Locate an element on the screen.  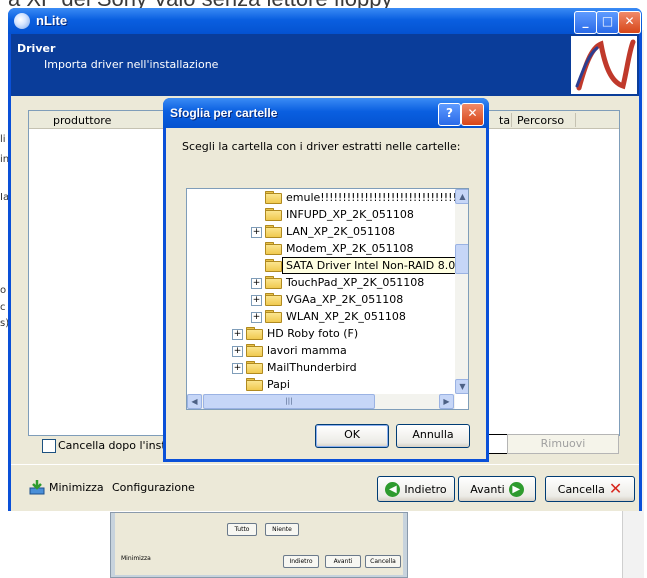
dialog-titlebar: Sfoglia per cartelle ? ✕ is located at coordinates (326, 113).